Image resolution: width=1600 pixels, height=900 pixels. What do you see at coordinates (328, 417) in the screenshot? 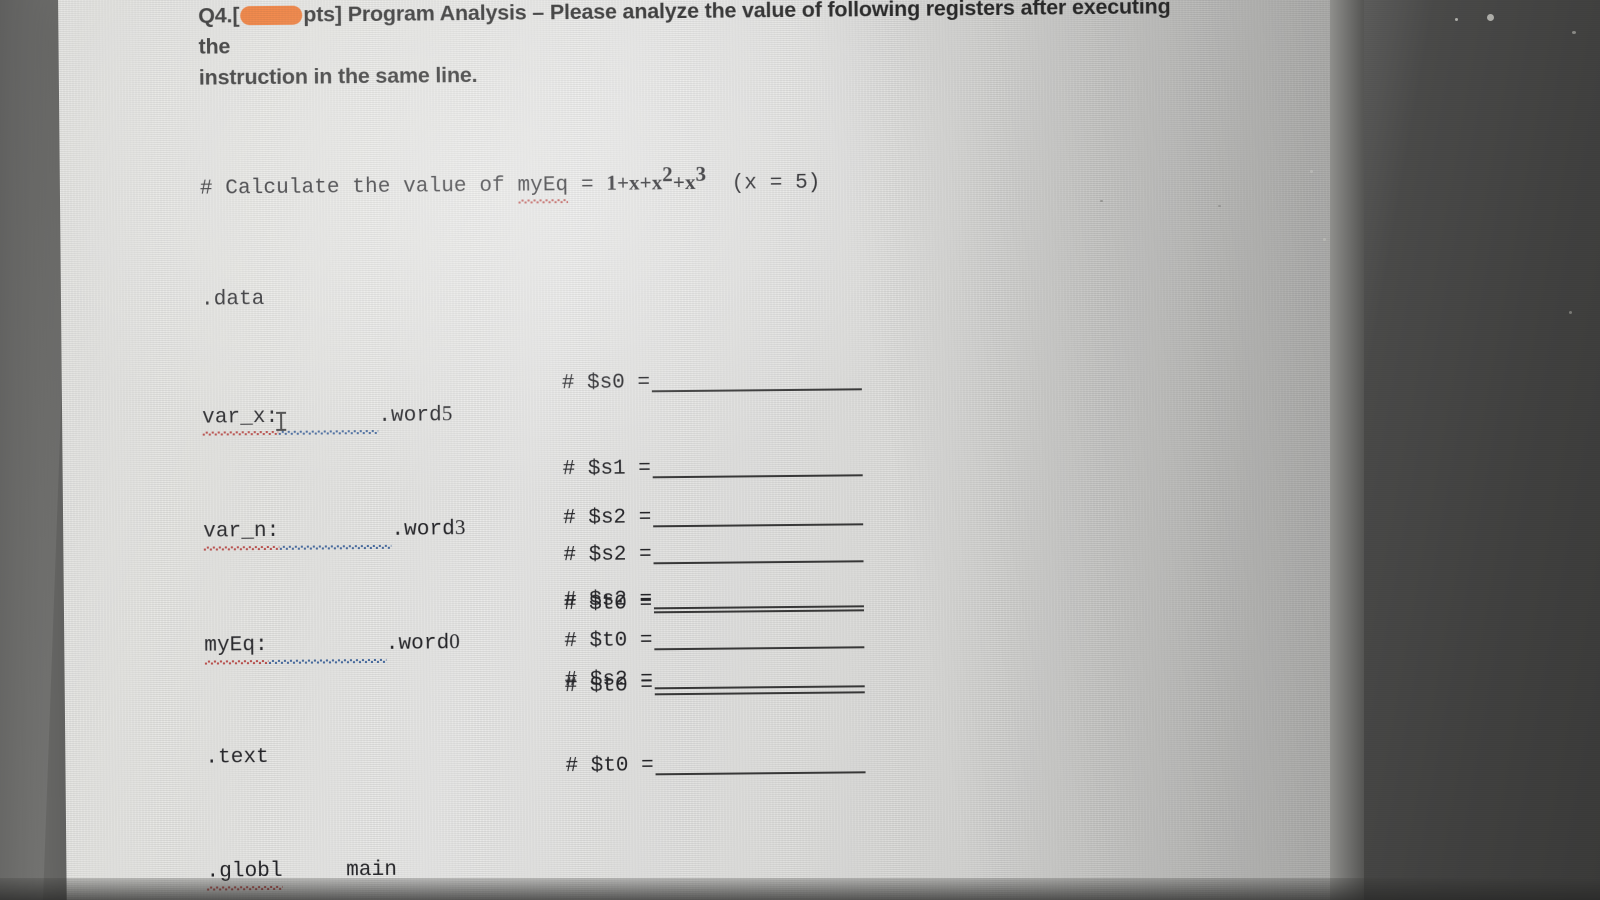
I see `var-x-gap` at bounding box center [328, 417].